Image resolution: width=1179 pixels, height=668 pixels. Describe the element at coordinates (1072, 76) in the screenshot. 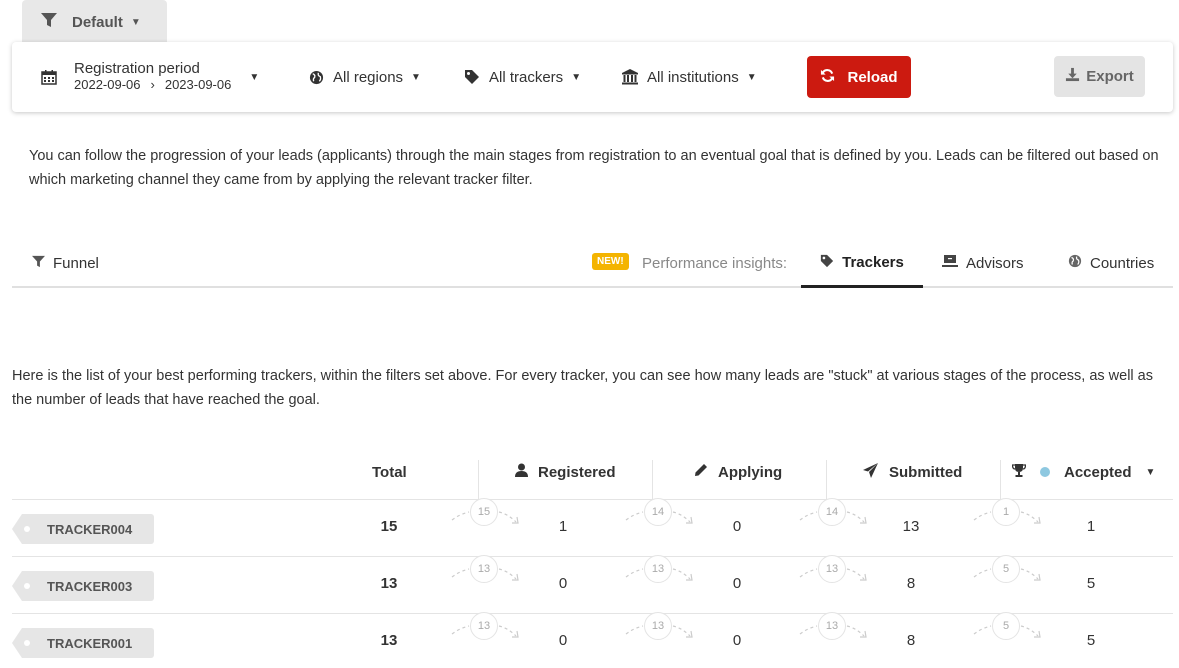

I see `download-icon` at that location.